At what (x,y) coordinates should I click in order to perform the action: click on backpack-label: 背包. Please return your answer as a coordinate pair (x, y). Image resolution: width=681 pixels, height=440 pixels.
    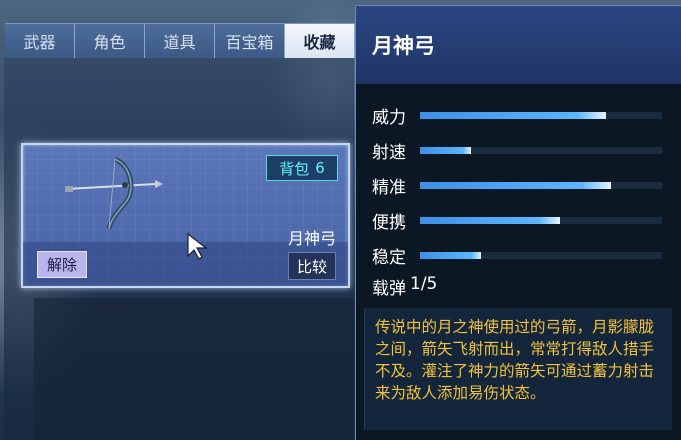
    Looking at the image, I should click on (294, 168).